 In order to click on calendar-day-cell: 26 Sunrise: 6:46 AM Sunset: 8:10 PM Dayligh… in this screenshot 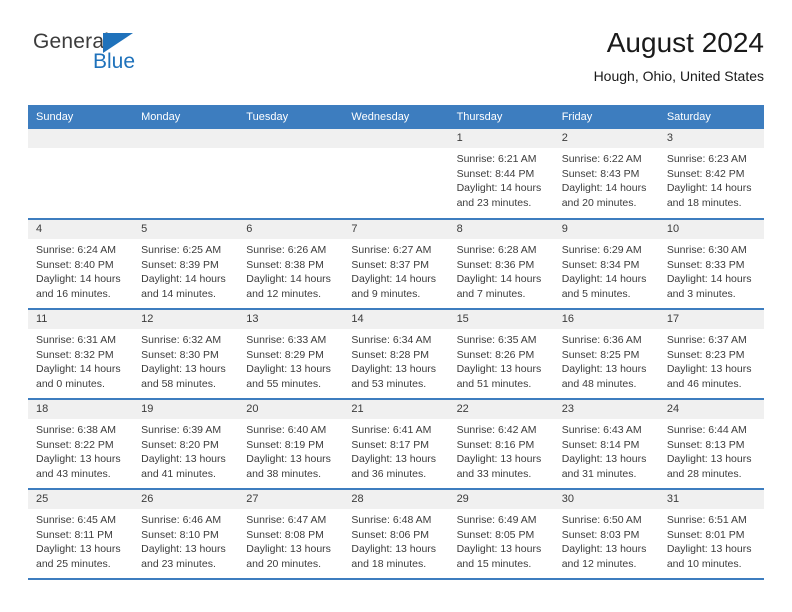, I will do `click(186, 534)`.